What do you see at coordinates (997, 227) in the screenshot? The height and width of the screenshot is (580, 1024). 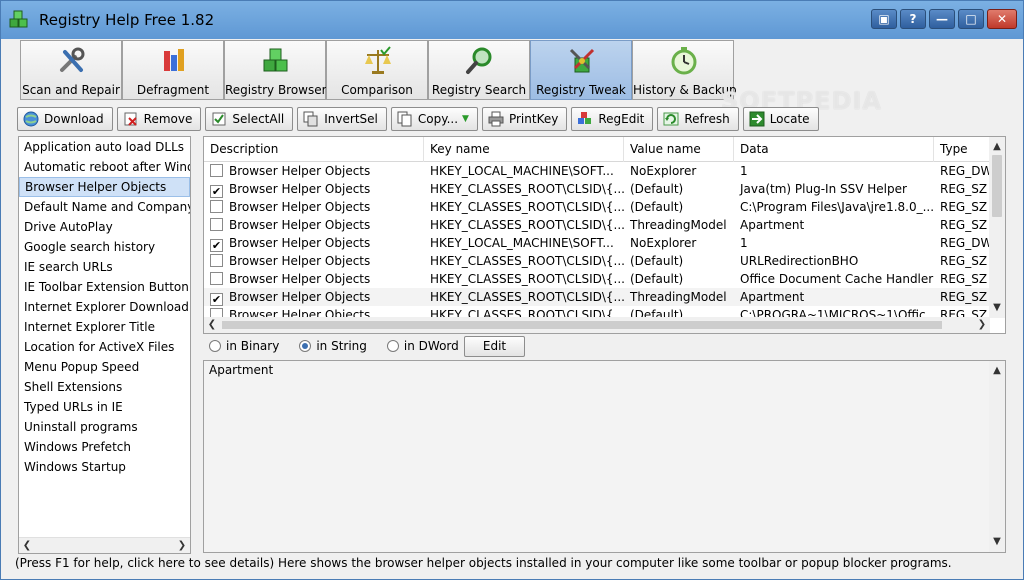 I see `grid-vertical-scrollbar: ▲ ▼` at bounding box center [997, 227].